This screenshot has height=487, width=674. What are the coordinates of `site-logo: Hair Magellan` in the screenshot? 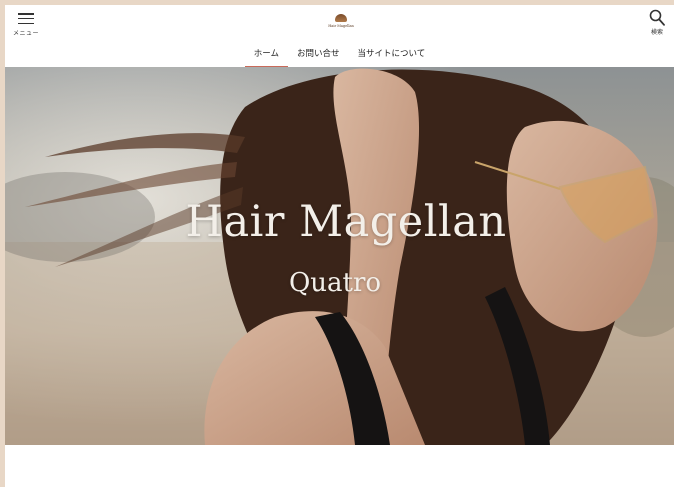 It's located at (341, 24).